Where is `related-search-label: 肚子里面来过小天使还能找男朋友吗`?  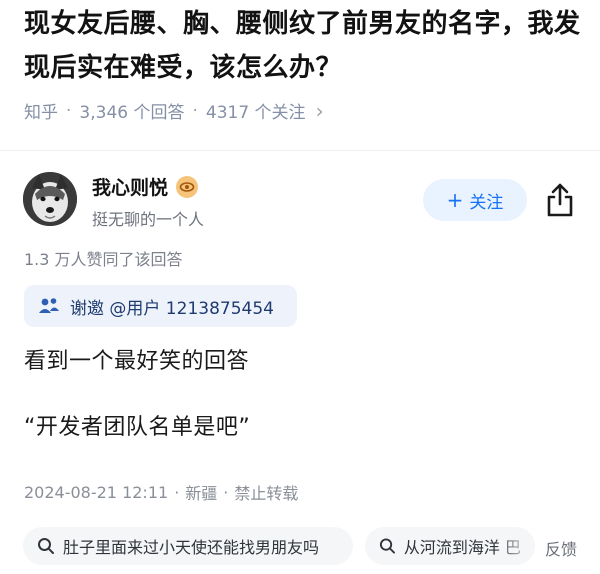 related-search-label: 肚子里面来过小天使还能找男朋友吗 is located at coordinates (191, 547).